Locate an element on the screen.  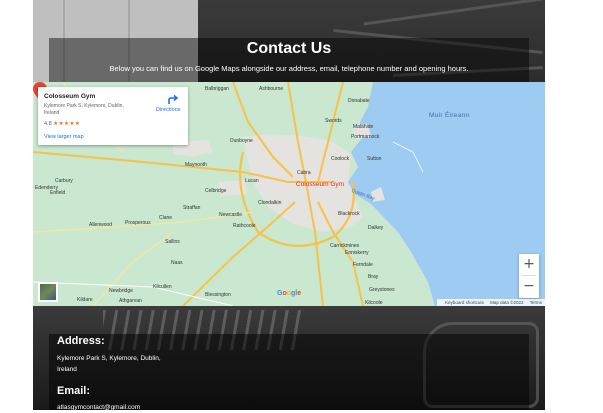
map-place: Maynooth is located at coordinates (196, 165).